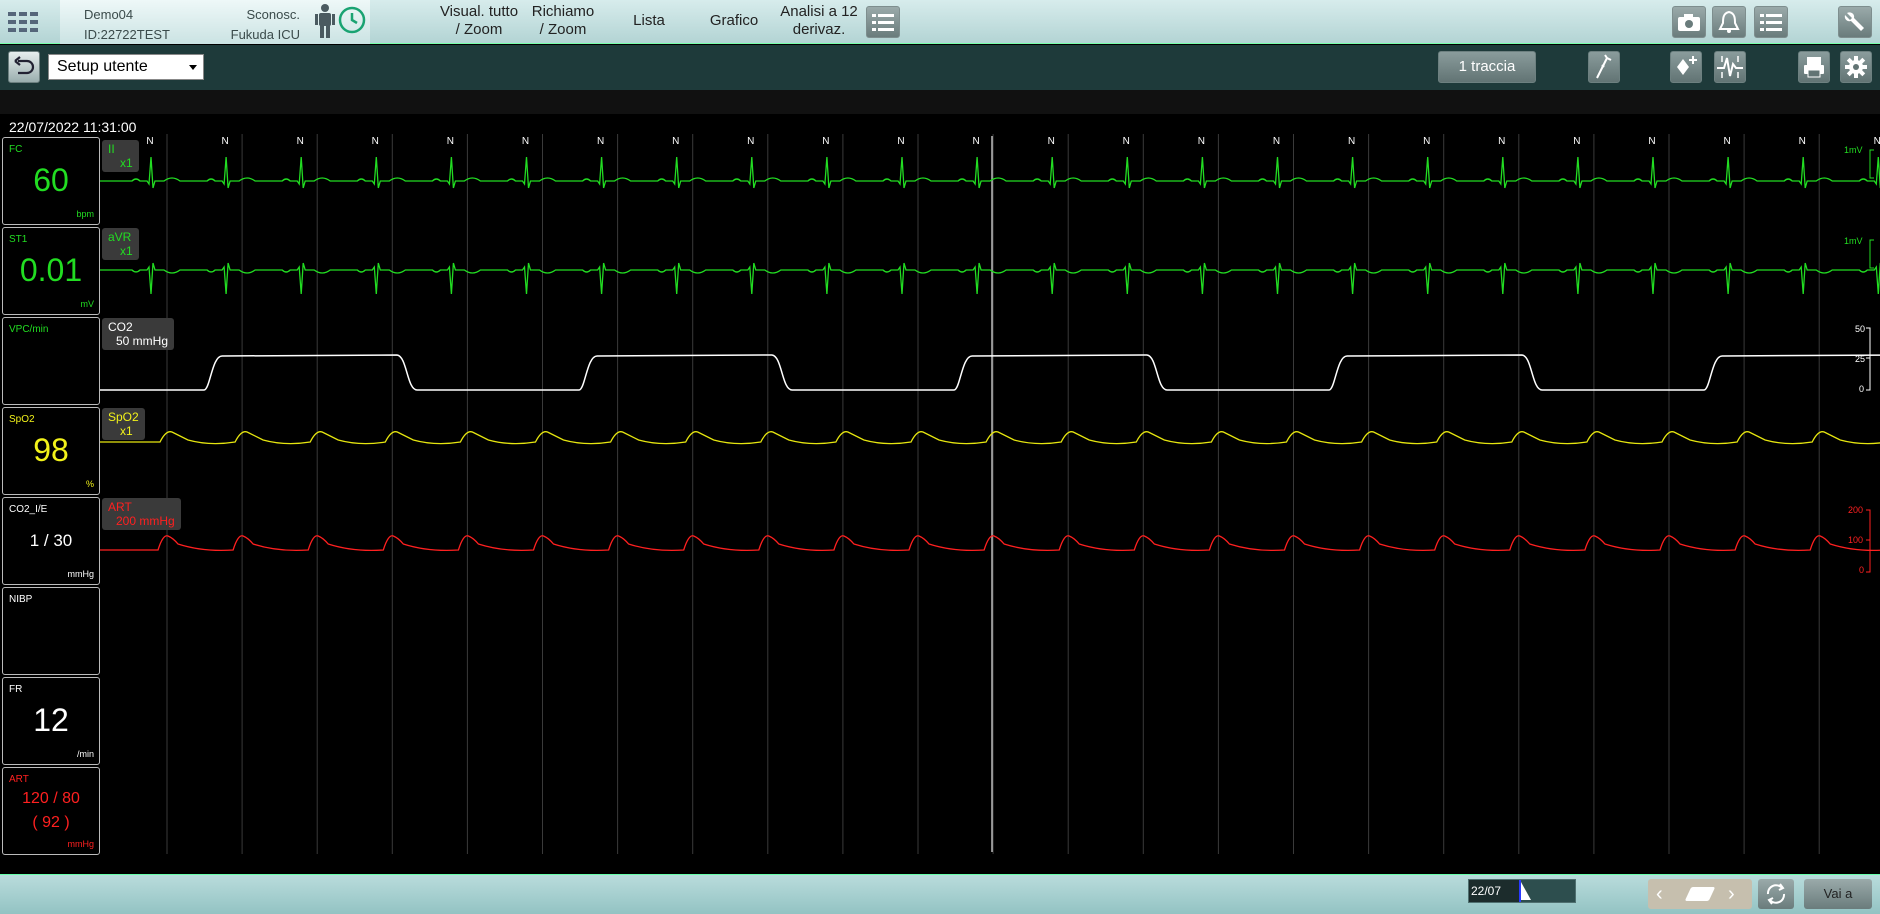 The image size is (1880, 914). I want to click on timeline-bar: 22/07, so click(1522, 891).